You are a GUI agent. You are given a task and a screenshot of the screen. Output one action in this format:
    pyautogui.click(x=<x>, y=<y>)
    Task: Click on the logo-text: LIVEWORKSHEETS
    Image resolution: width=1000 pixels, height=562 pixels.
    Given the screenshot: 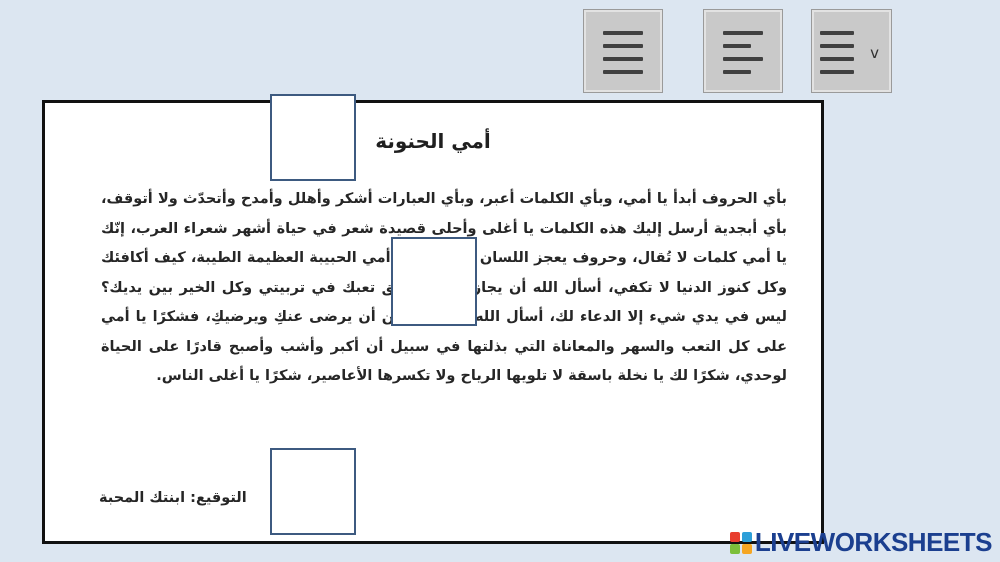 What is the action you would take?
    pyautogui.click(x=873, y=542)
    